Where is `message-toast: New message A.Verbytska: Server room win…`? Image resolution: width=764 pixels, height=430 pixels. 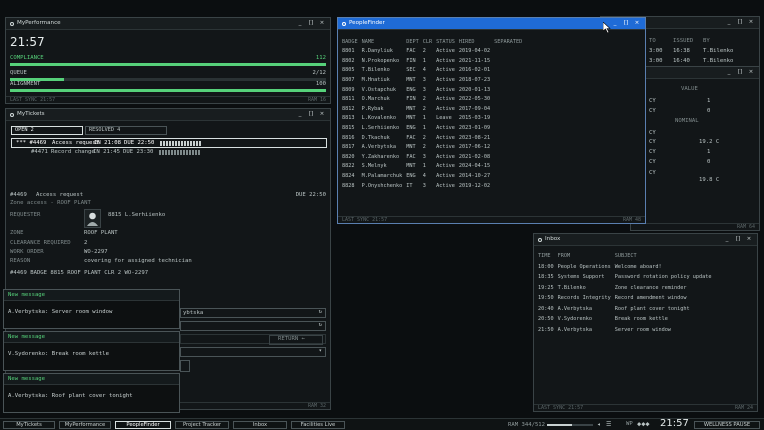 message-toast: New message A.Verbytska: Server room win… is located at coordinates (91, 309).